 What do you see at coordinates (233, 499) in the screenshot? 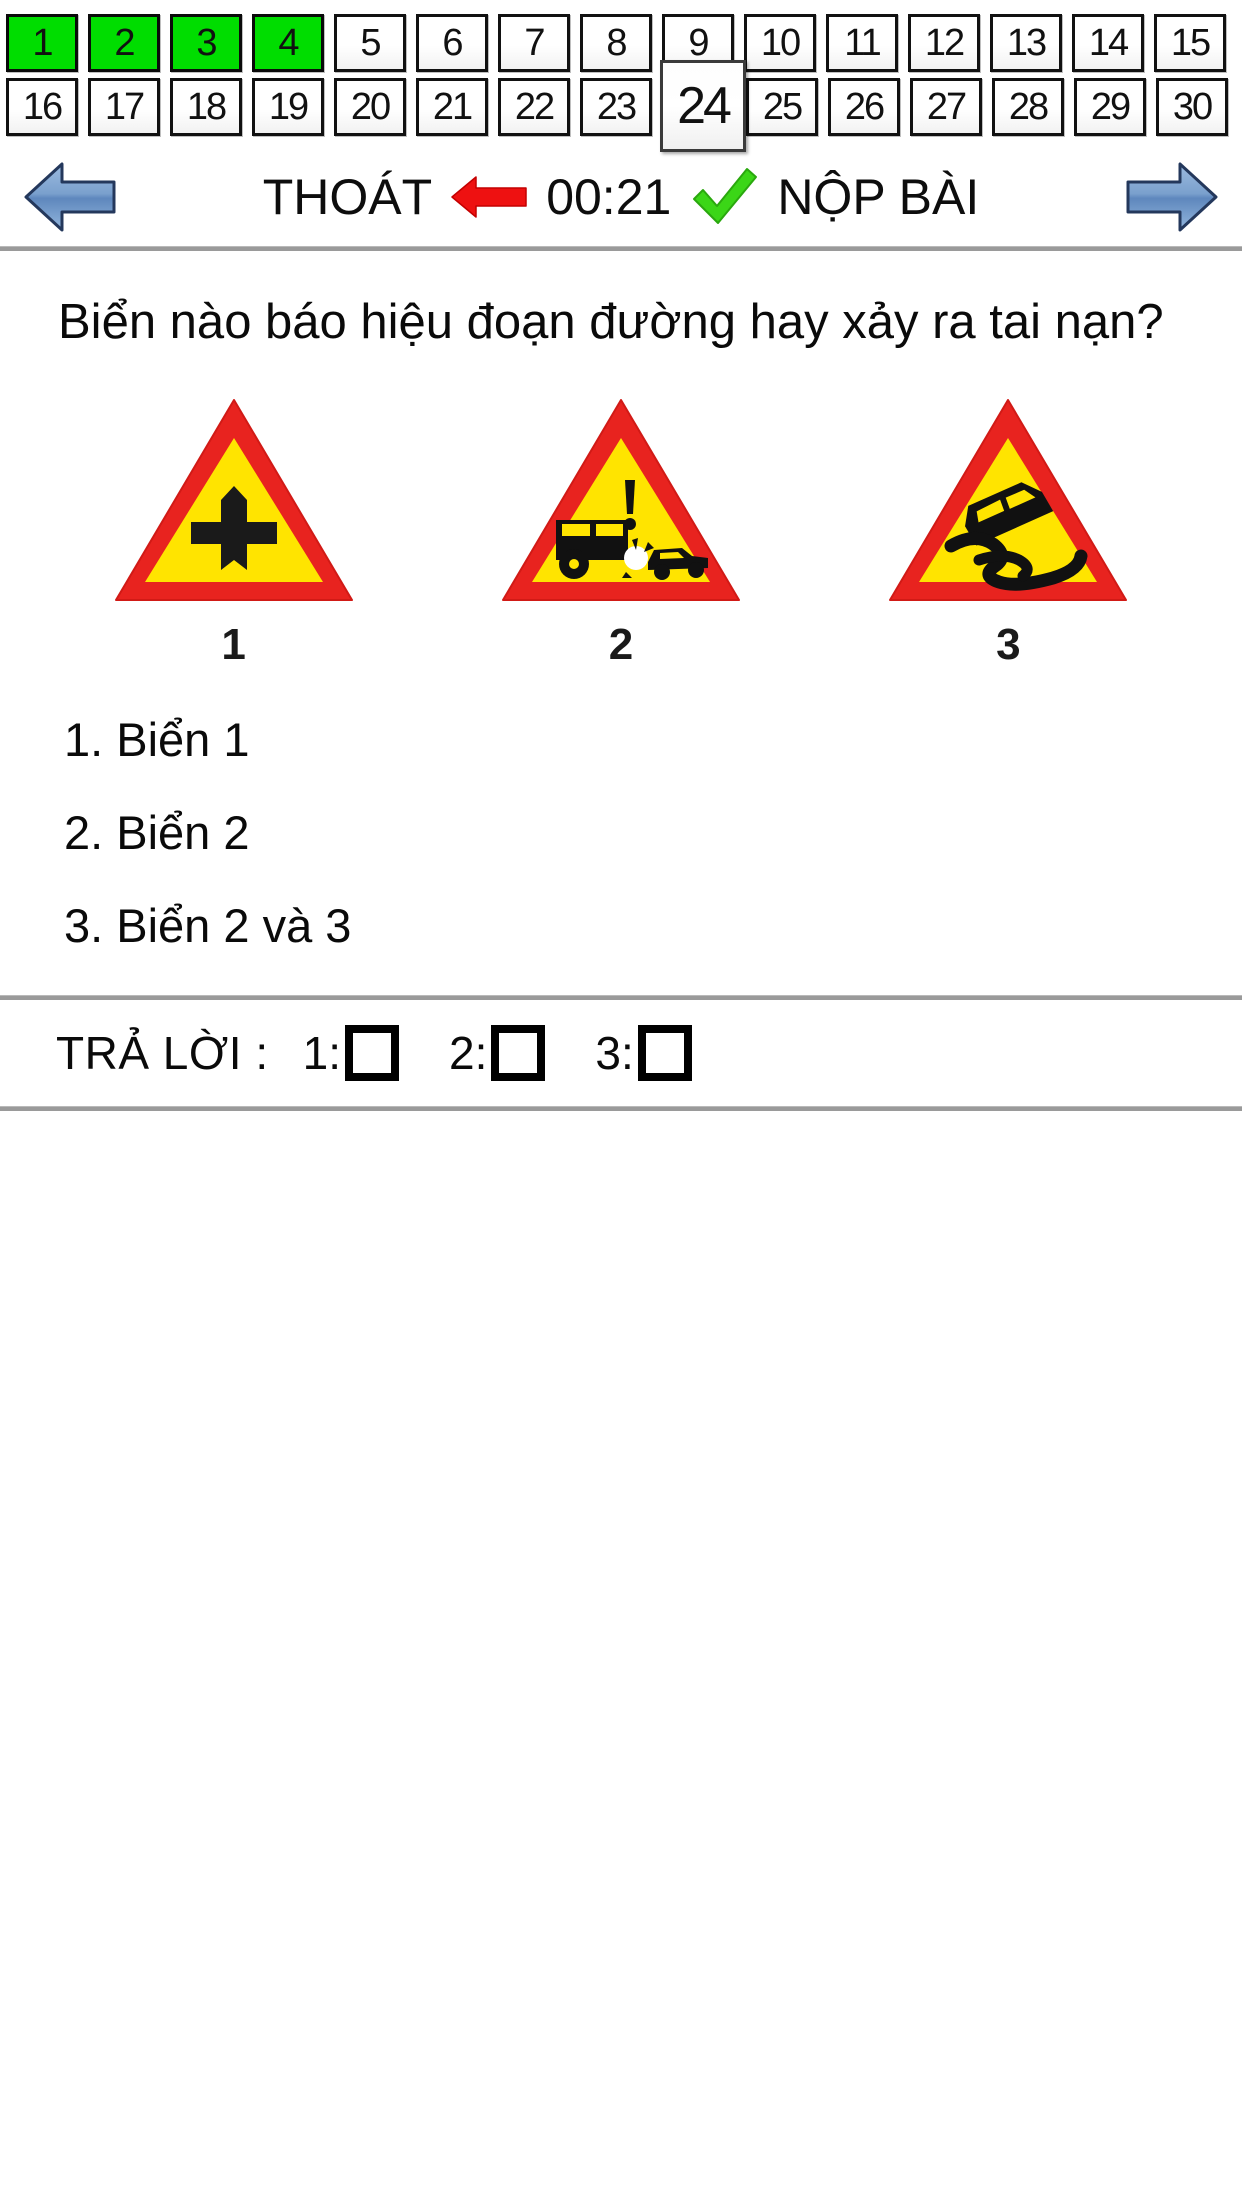
I see `crossroads-warning-sign-icon` at bounding box center [233, 499].